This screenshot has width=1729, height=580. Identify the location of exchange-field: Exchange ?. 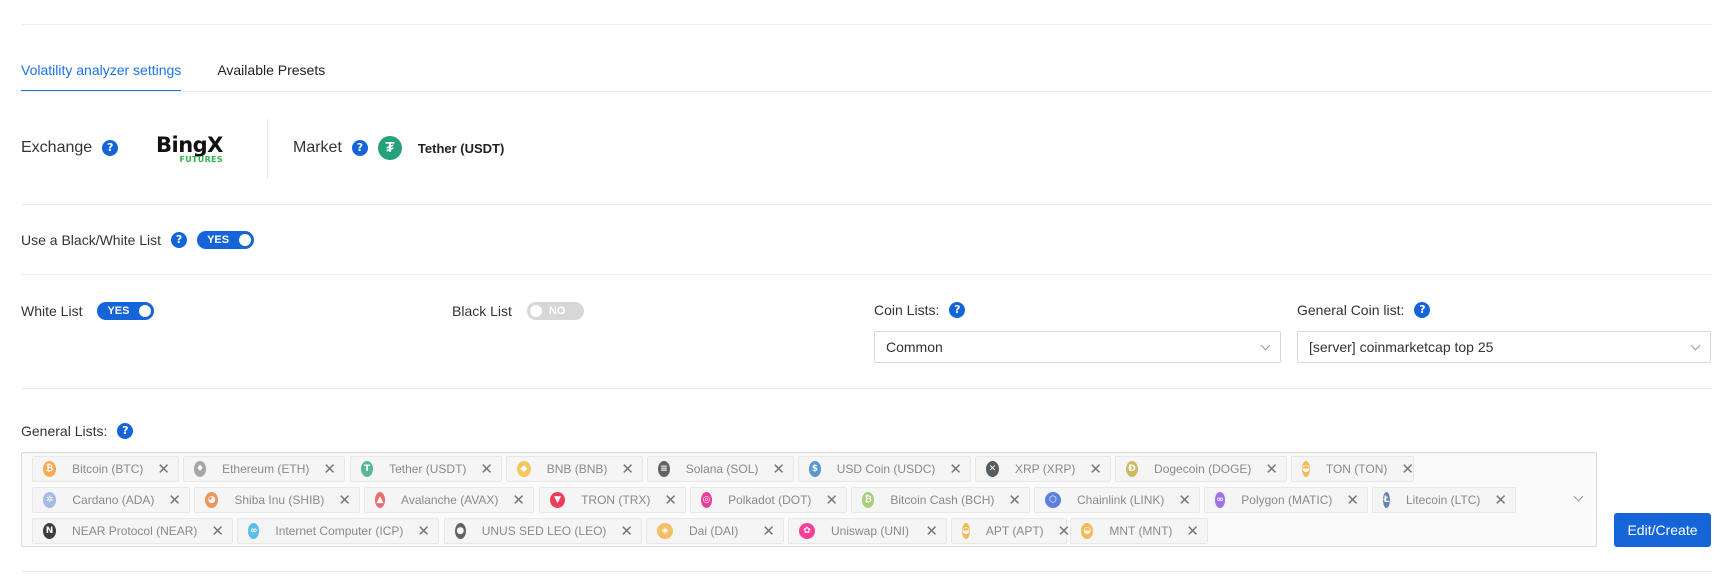
(70, 148).